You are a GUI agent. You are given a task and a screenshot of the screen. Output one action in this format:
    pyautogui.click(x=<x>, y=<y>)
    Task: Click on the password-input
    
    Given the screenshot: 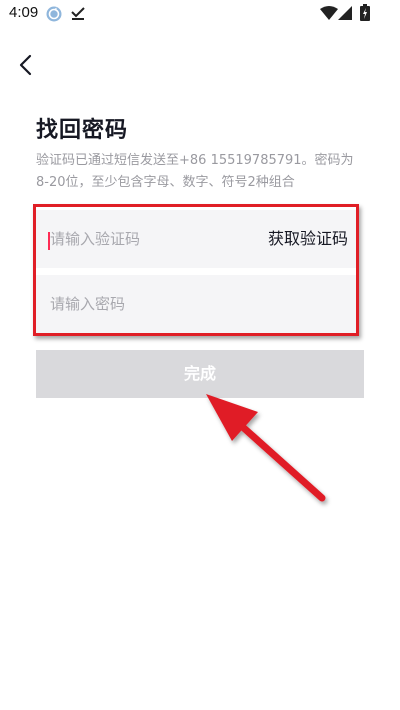 What is the action you would take?
    pyautogui.click(x=195, y=304)
    